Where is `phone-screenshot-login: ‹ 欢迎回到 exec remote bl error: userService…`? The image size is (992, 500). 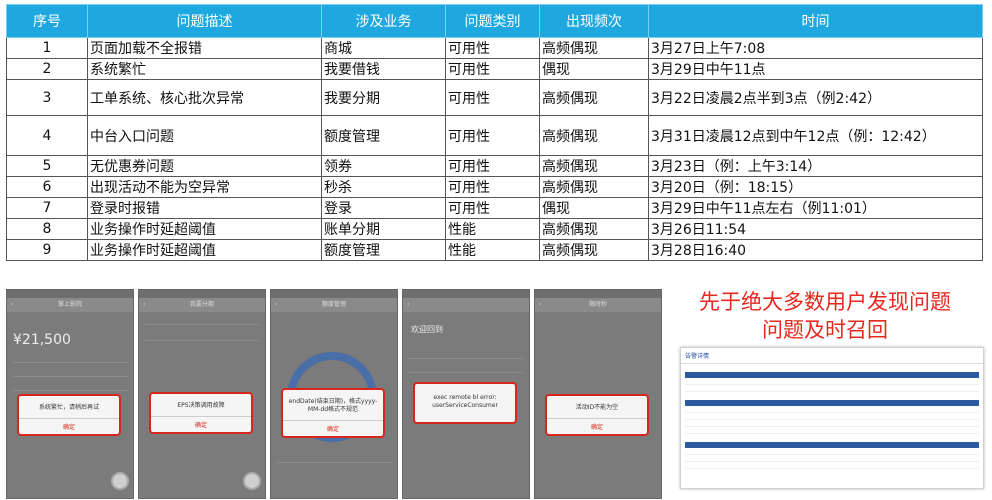
phone-screenshot-login: ‹ 欢迎回到 exec remote bl error: userService… is located at coordinates (466, 394).